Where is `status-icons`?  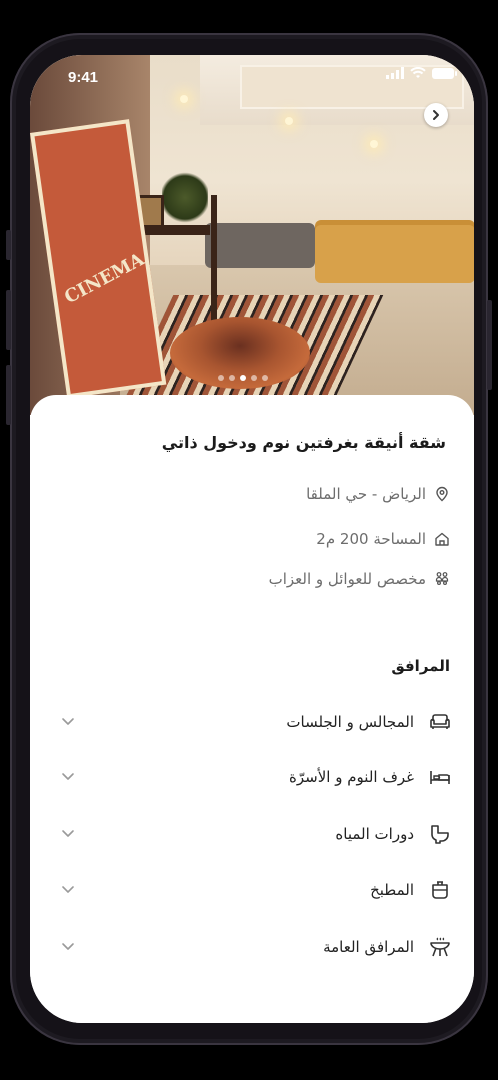
status-icons is located at coordinates (421, 73).